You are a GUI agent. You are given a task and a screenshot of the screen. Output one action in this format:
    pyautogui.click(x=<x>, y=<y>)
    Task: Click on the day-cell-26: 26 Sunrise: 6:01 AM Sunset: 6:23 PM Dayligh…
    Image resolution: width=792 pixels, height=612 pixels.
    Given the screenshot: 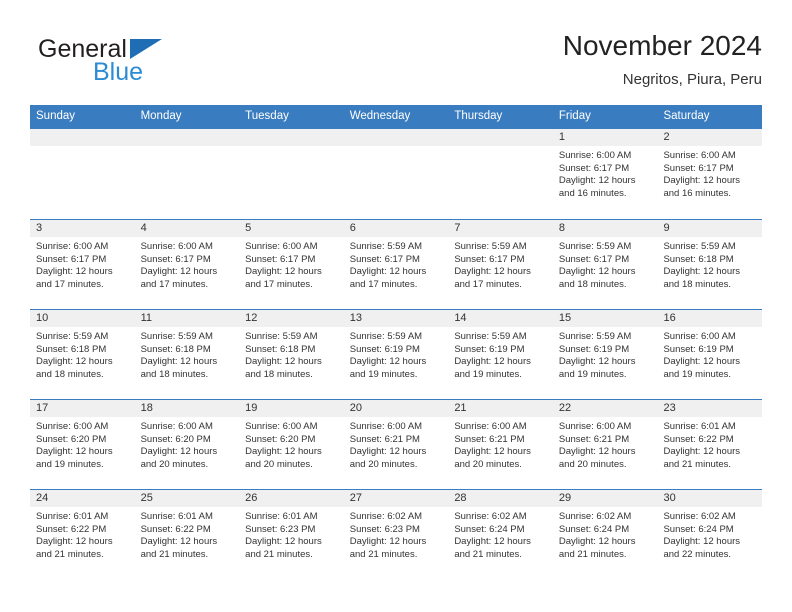 What is the action you would take?
    pyautogui.click(x=291, y=534)
    